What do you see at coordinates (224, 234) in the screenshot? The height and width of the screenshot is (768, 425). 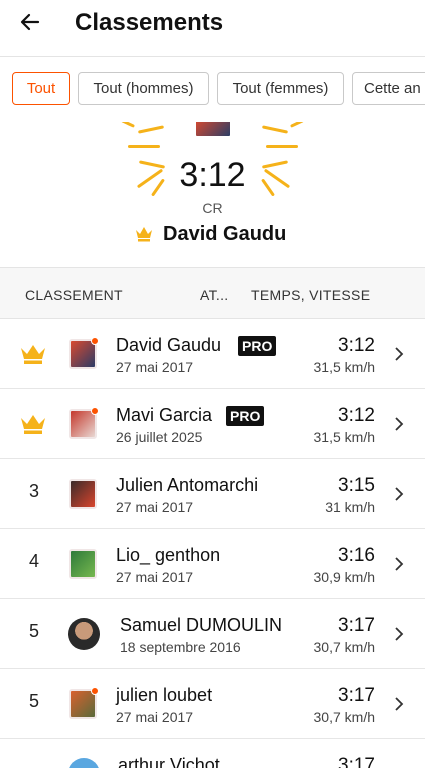 I see `leader-name: David Gaudu` at bounding box center [224, 234].